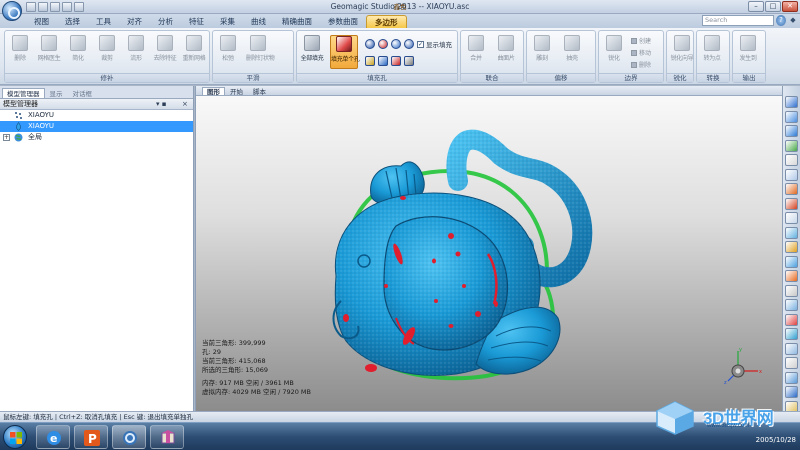 Image resolution: width=800 pixels, height=450 pixels. What do you see at coordinates (682, 52) in the screenshot?
I see `ribbon-button-6-0: 锐化向导` at bounding box center [682, 52].